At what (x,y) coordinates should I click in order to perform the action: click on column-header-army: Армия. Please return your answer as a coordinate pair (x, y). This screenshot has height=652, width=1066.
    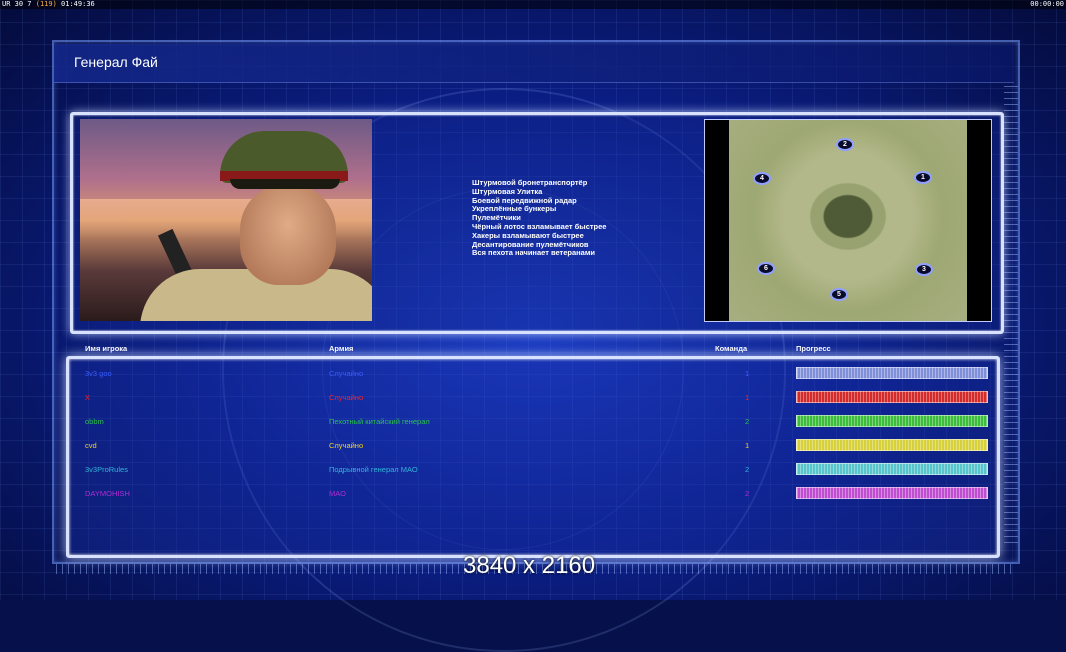
    Looking at the image, I should click on (341, 348).